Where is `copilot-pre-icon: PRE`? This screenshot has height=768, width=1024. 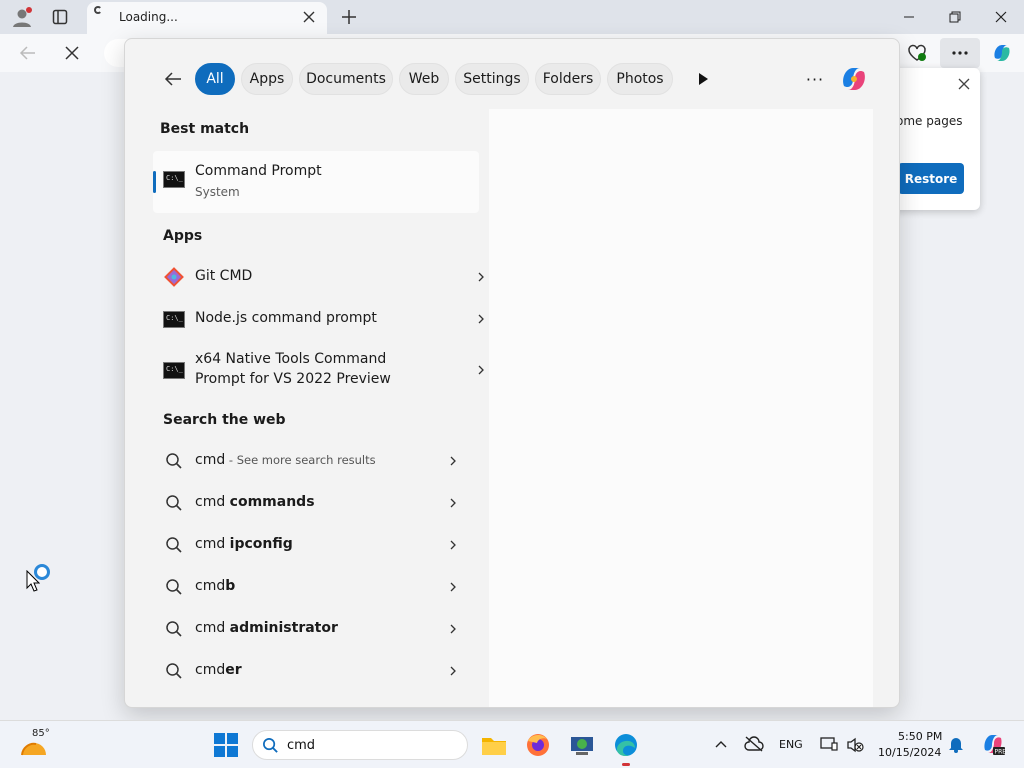 copilot-pre-icon: PRE is located at coordinates (993, 744).